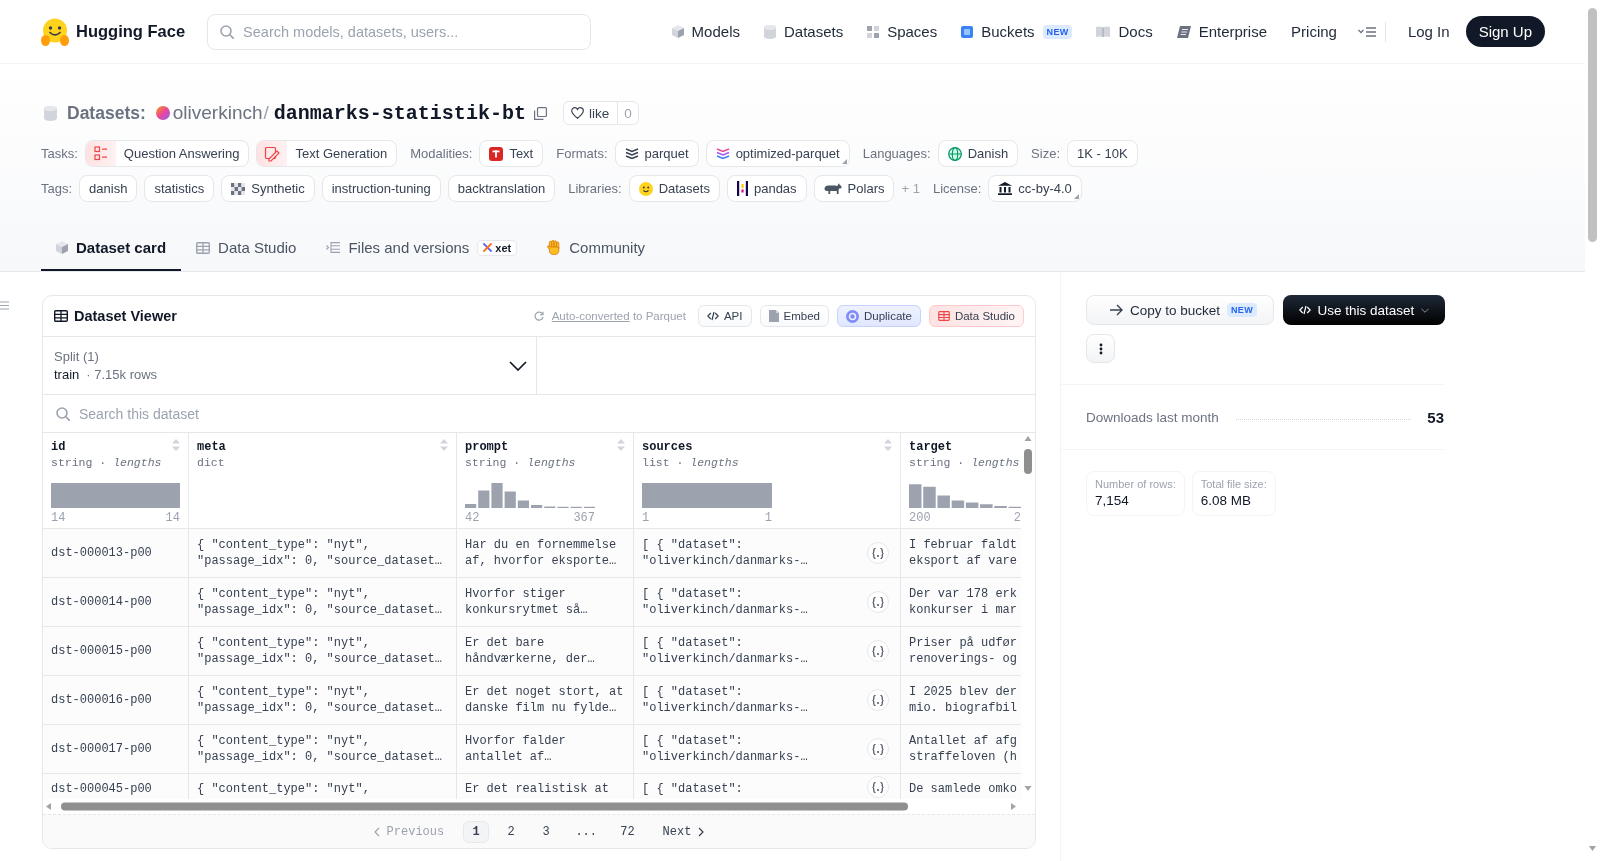 This screenshot has width=1600, height=861. Describe the element at coordinates (645, 188) in the screenshot. I see `smiley-icon` at that location.